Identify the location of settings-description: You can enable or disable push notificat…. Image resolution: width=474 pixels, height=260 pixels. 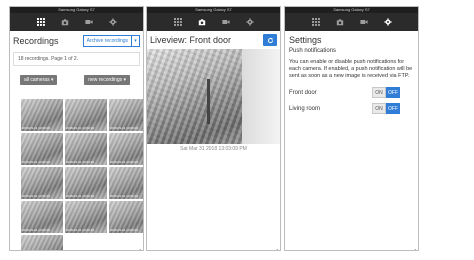
(351, 69).